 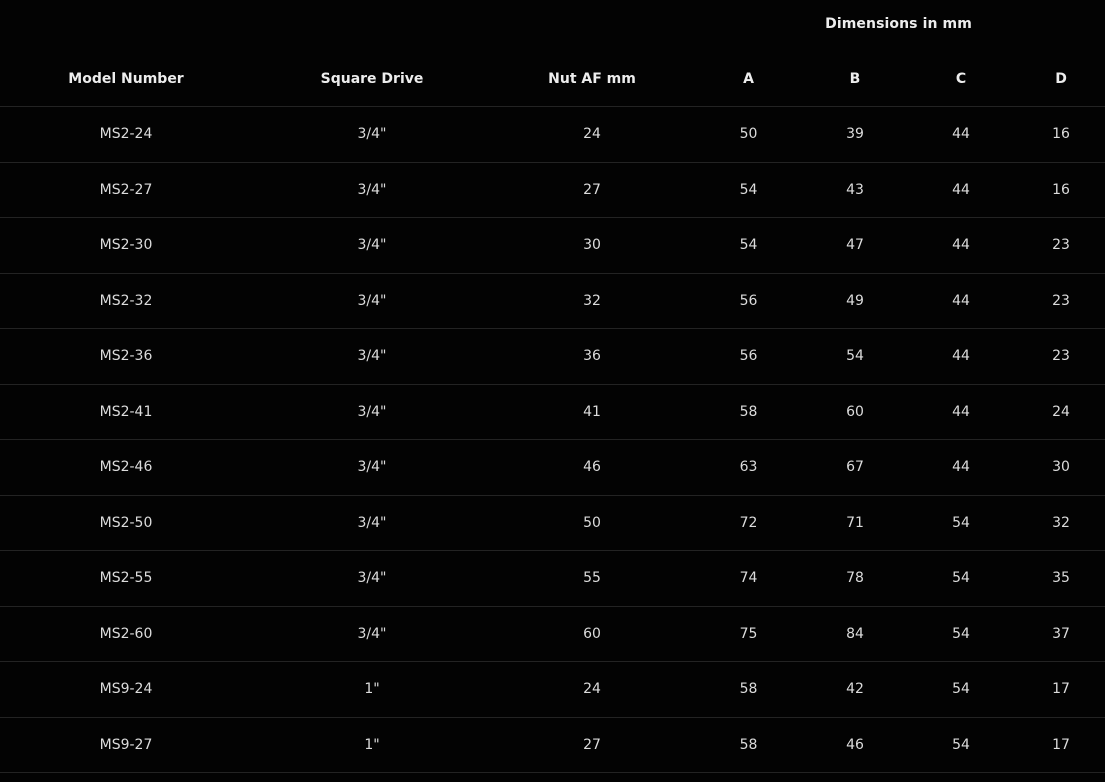 I want to click on cell-dim-a: 74, so click(x=748, y=578).